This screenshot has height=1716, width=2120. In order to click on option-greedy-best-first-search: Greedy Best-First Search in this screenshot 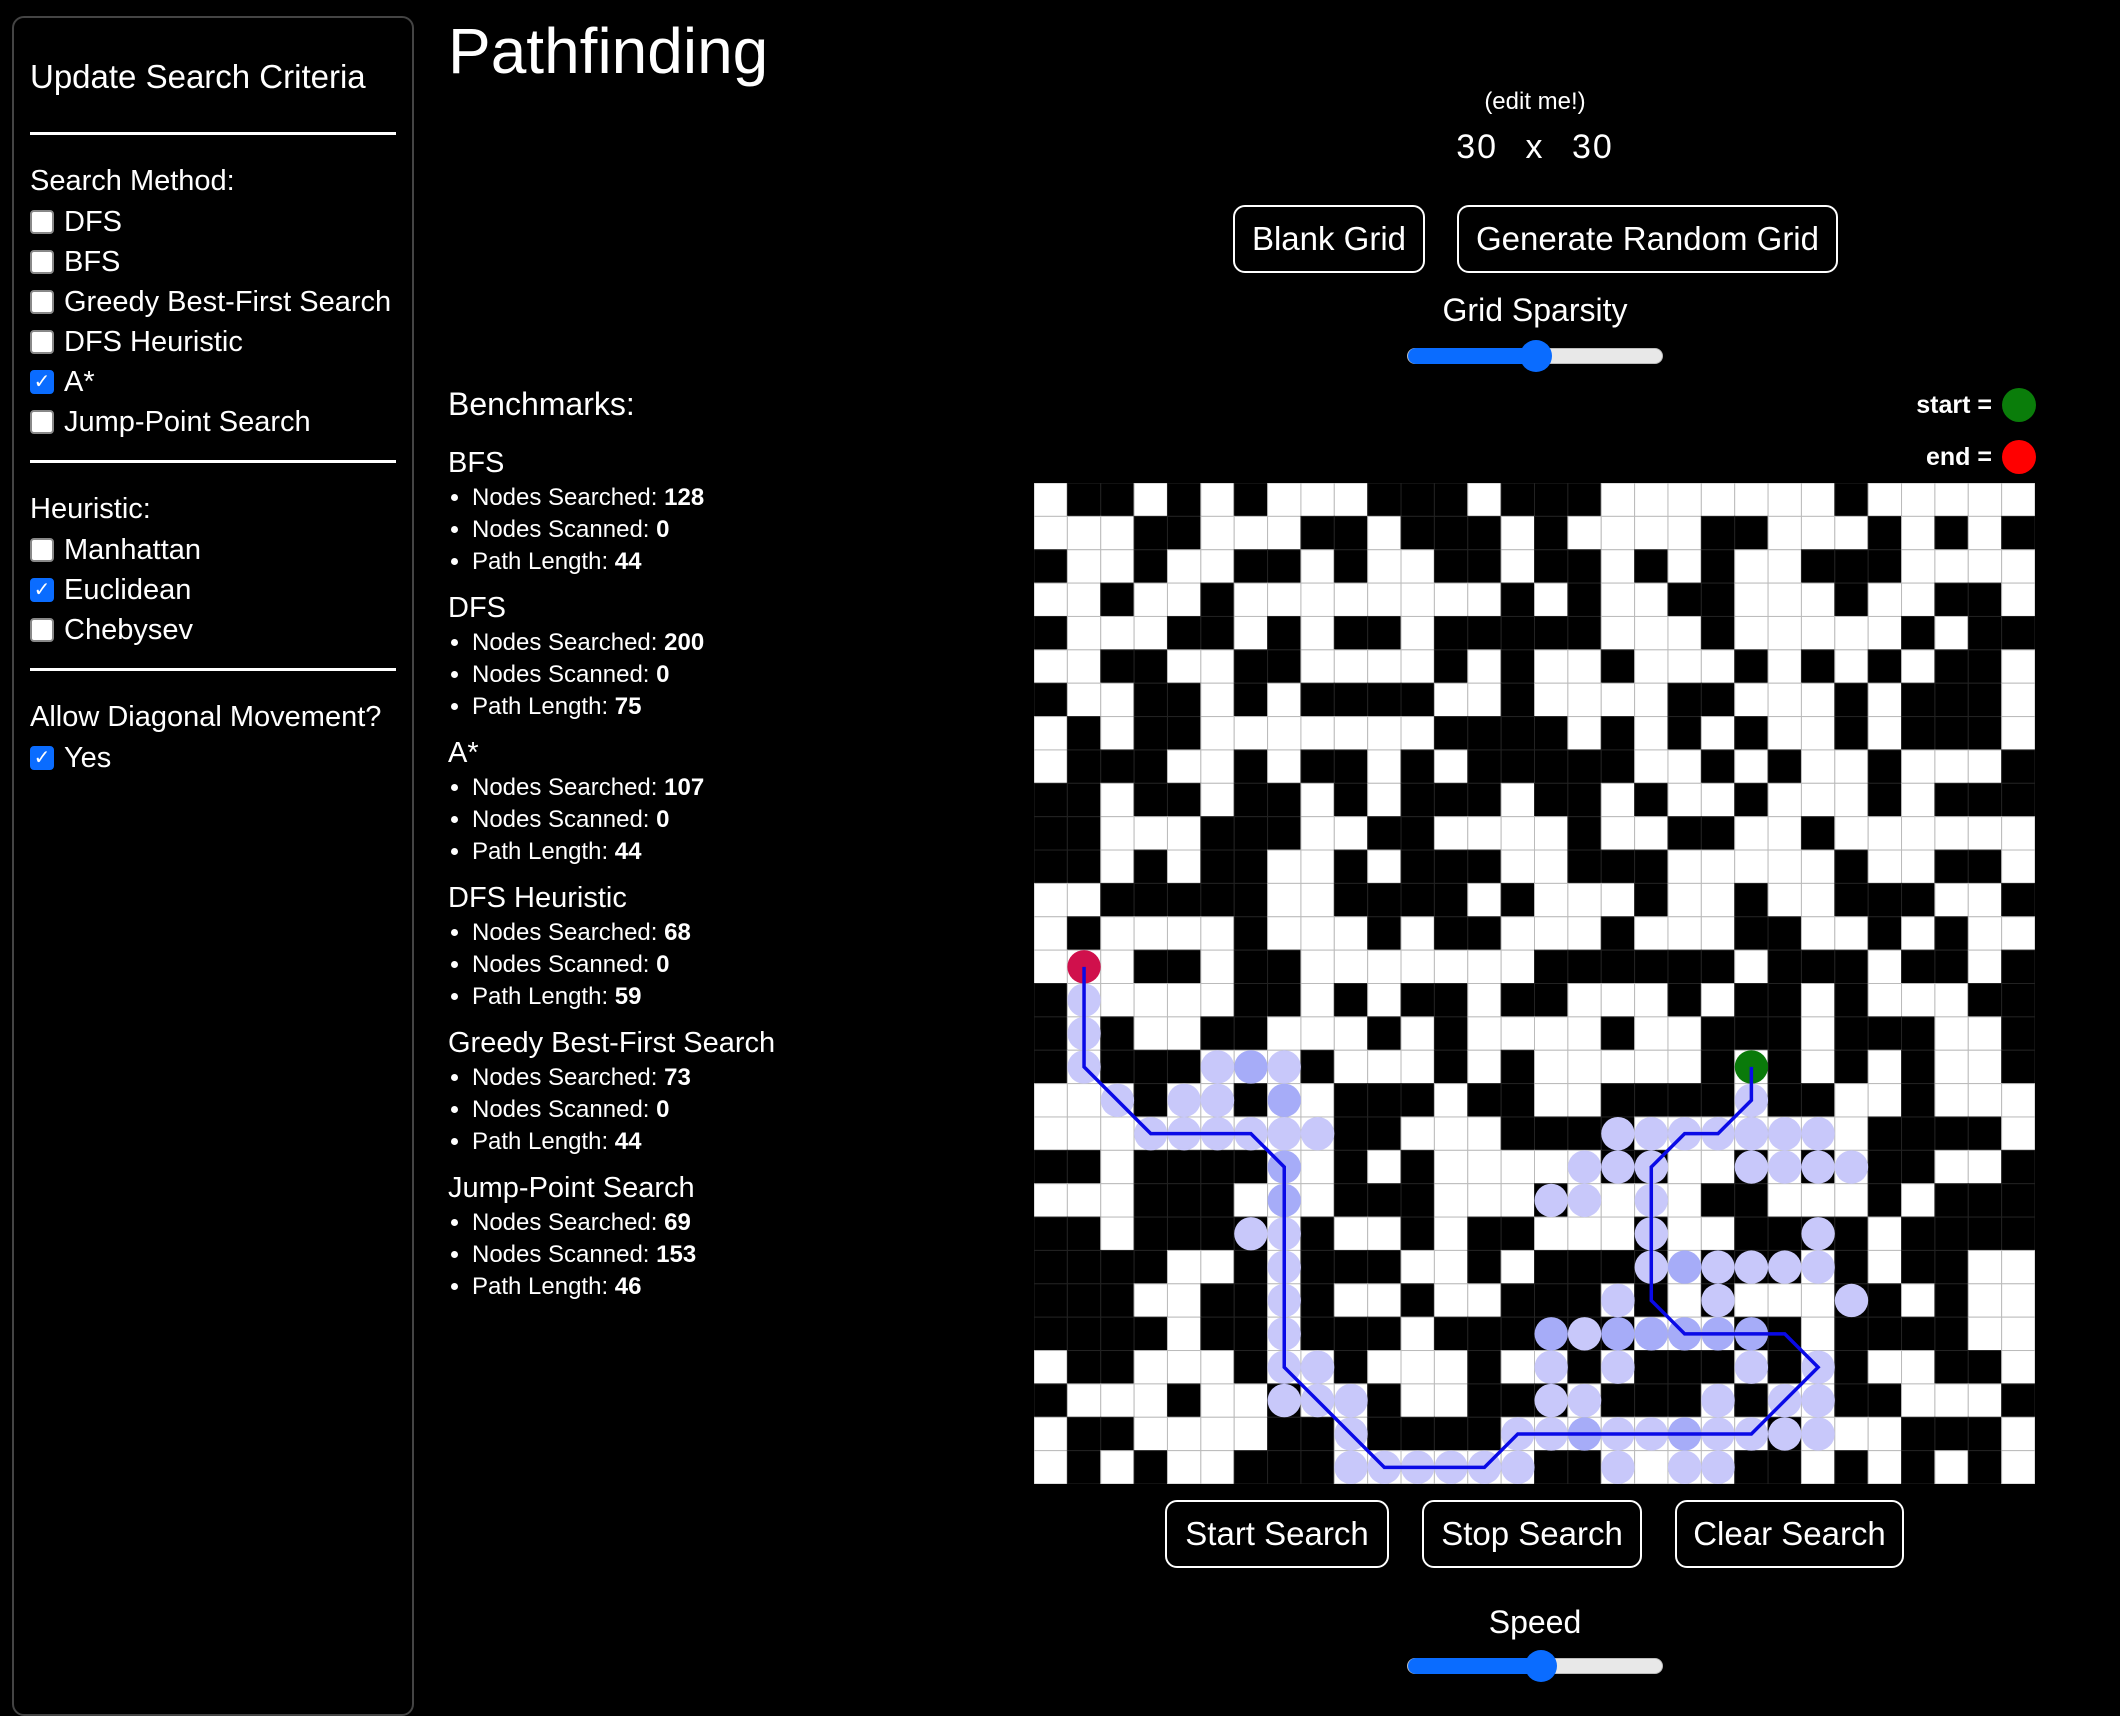, I will do `click(213, 302)`.